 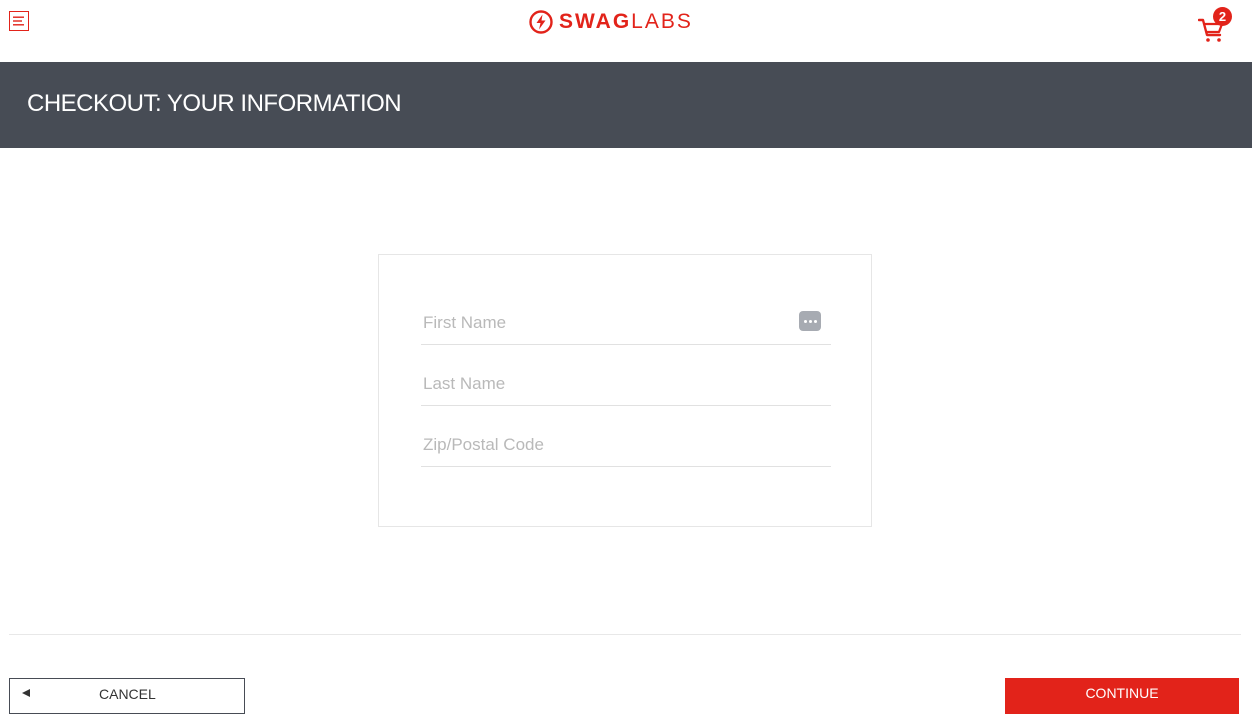 I want to click on hamburger-menu-icon, so click(x=18, y=21).